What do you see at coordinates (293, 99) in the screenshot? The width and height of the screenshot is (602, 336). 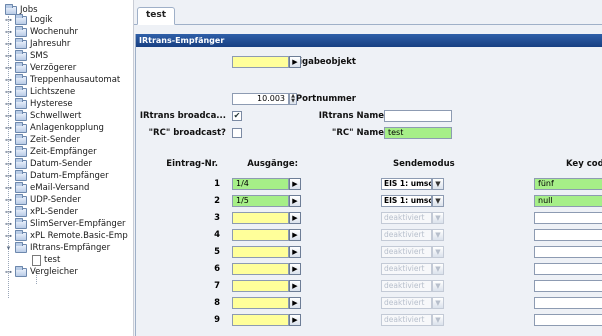 I see `port-spinner: ▲ ▼` at bounding box center [293, 99].